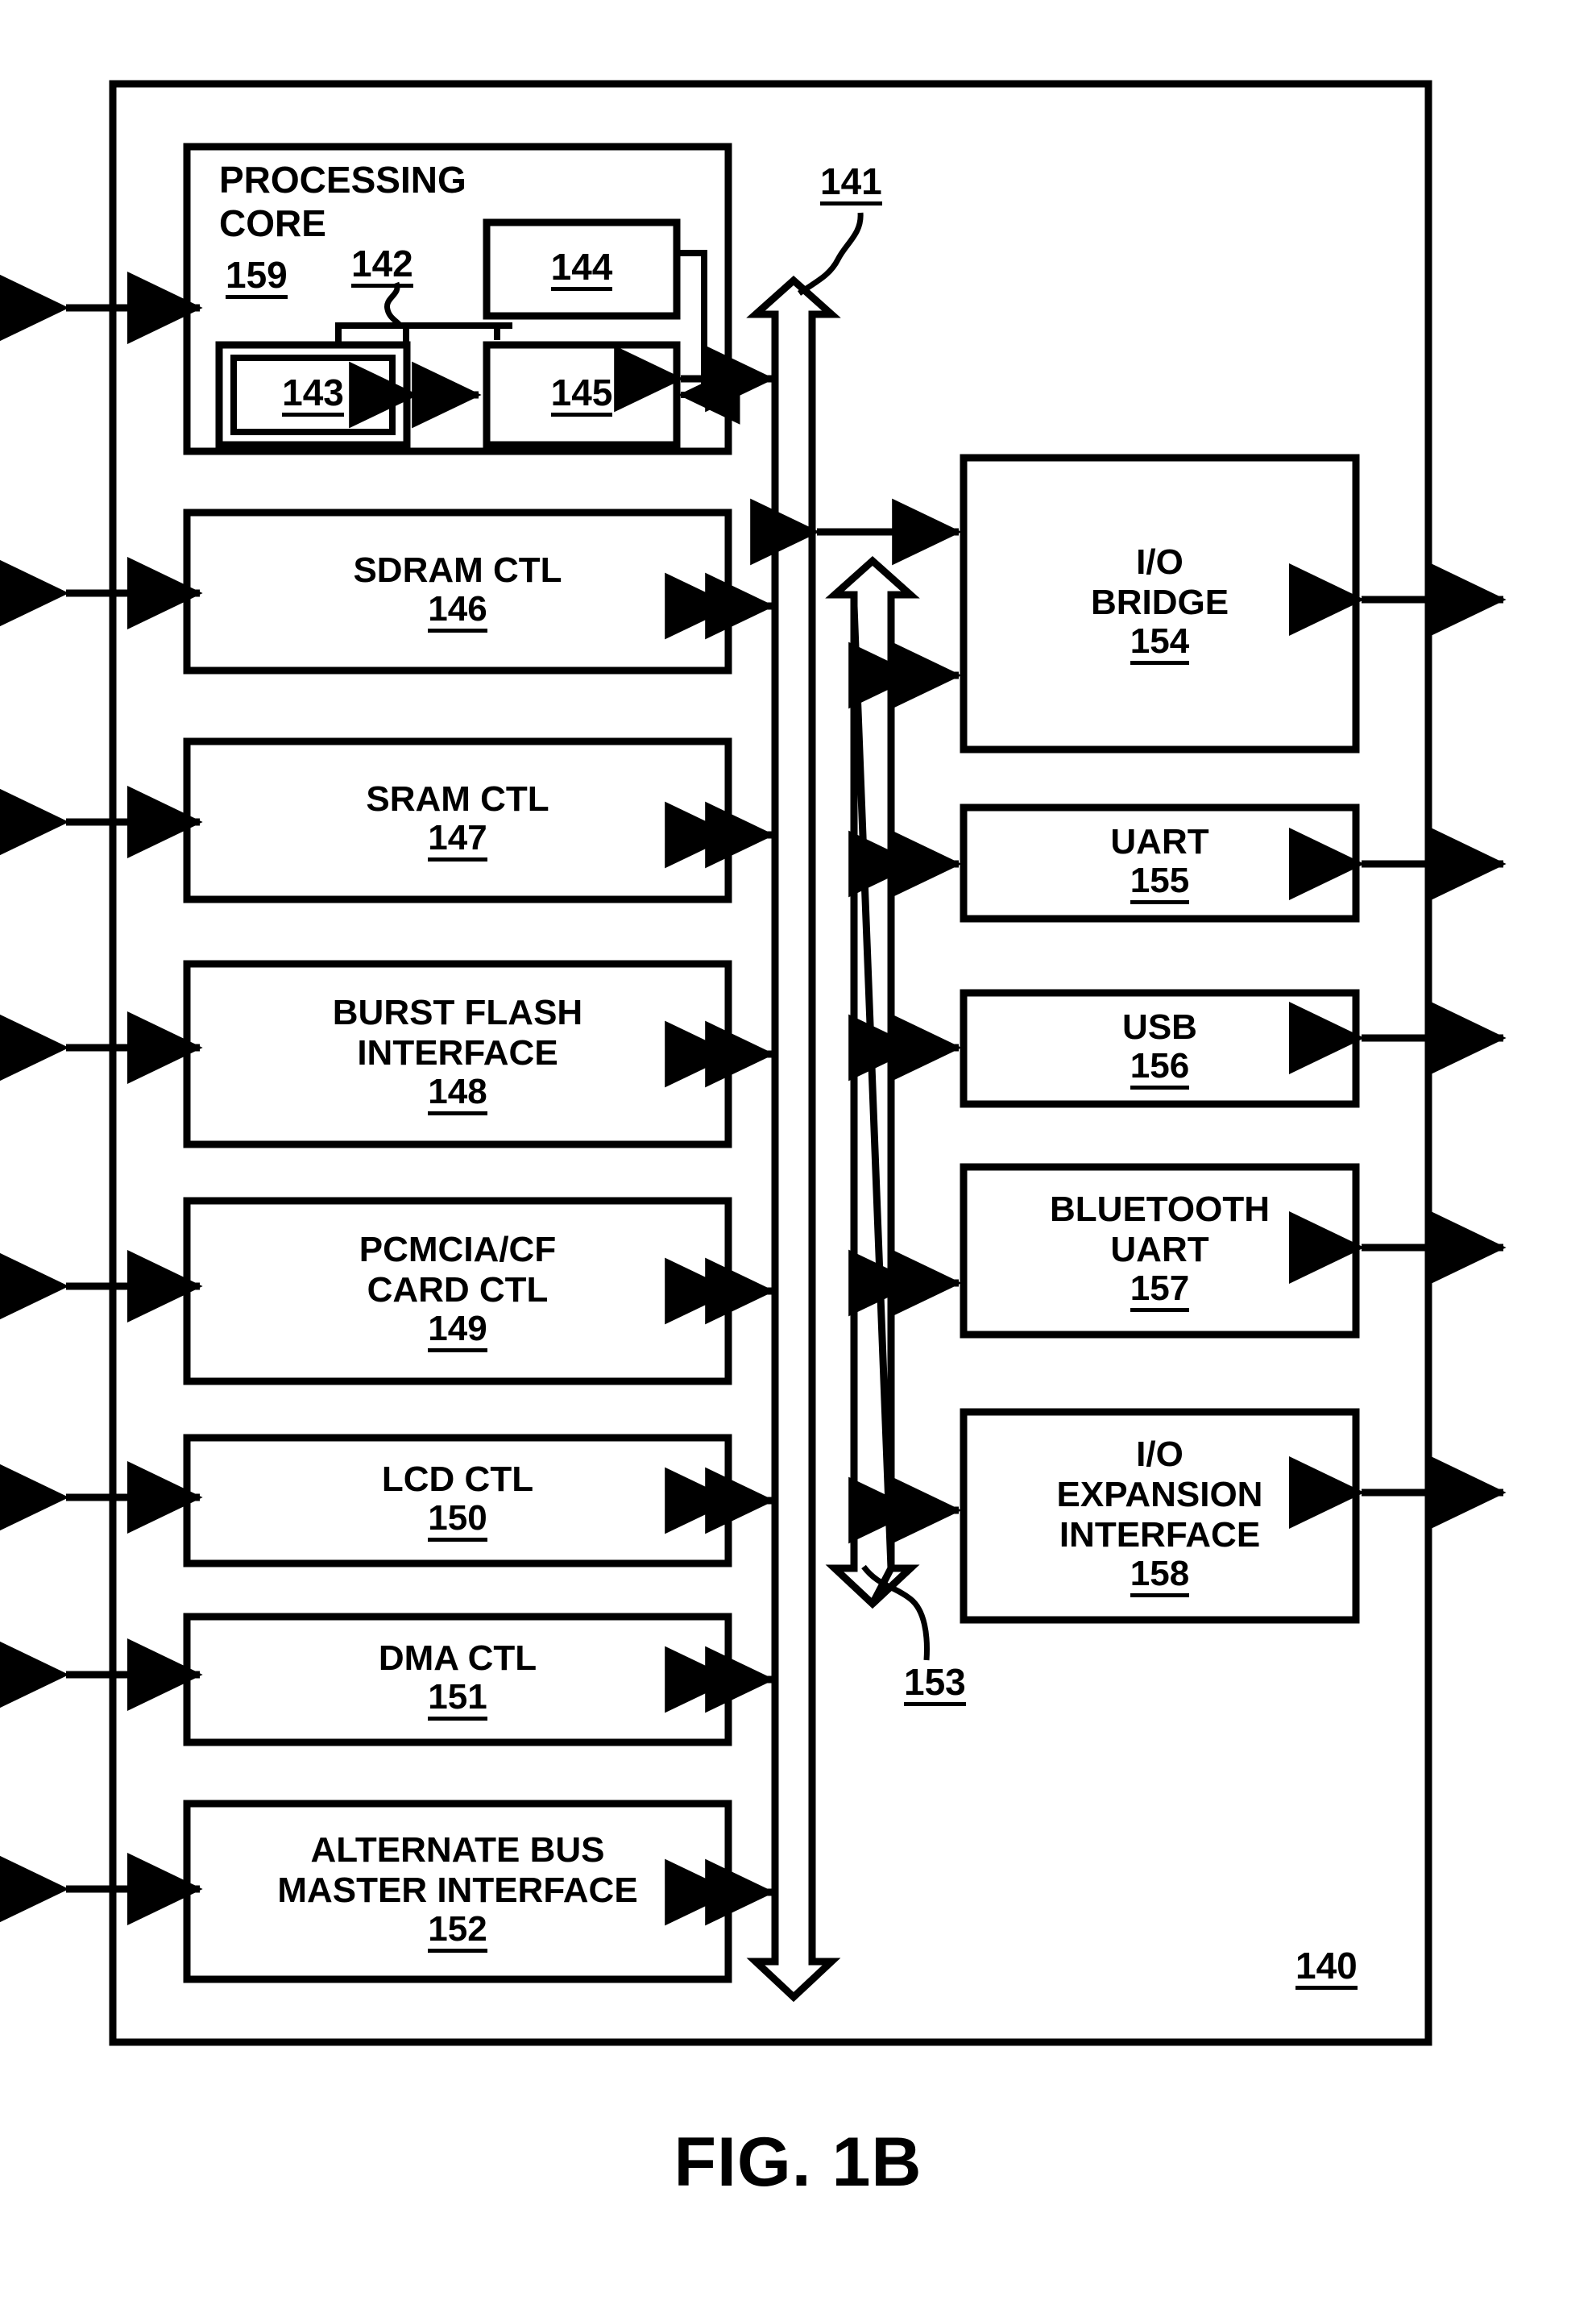 The height and width of the screenshot is (2321, 1596). What do you see at coordinates (1326, 1967) in the screenshot?
I see `ref-140: 140` at bounding box center [1326, 1967].